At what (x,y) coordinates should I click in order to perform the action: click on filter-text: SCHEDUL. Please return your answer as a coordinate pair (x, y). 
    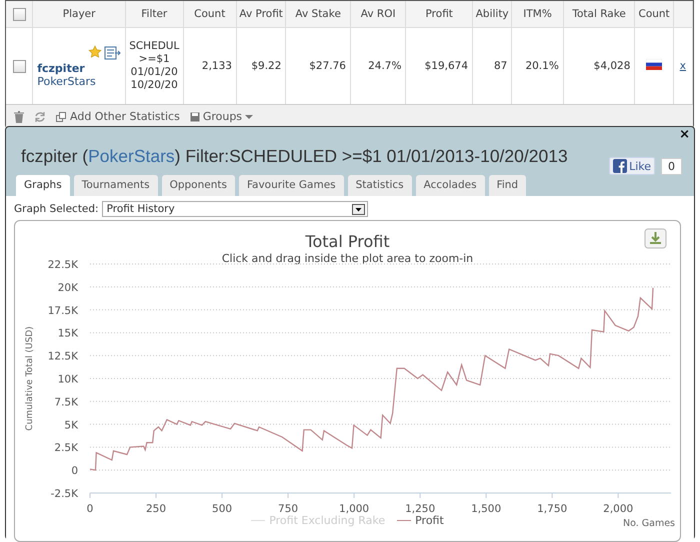
    Looking at the image, I should click on (154, 46).